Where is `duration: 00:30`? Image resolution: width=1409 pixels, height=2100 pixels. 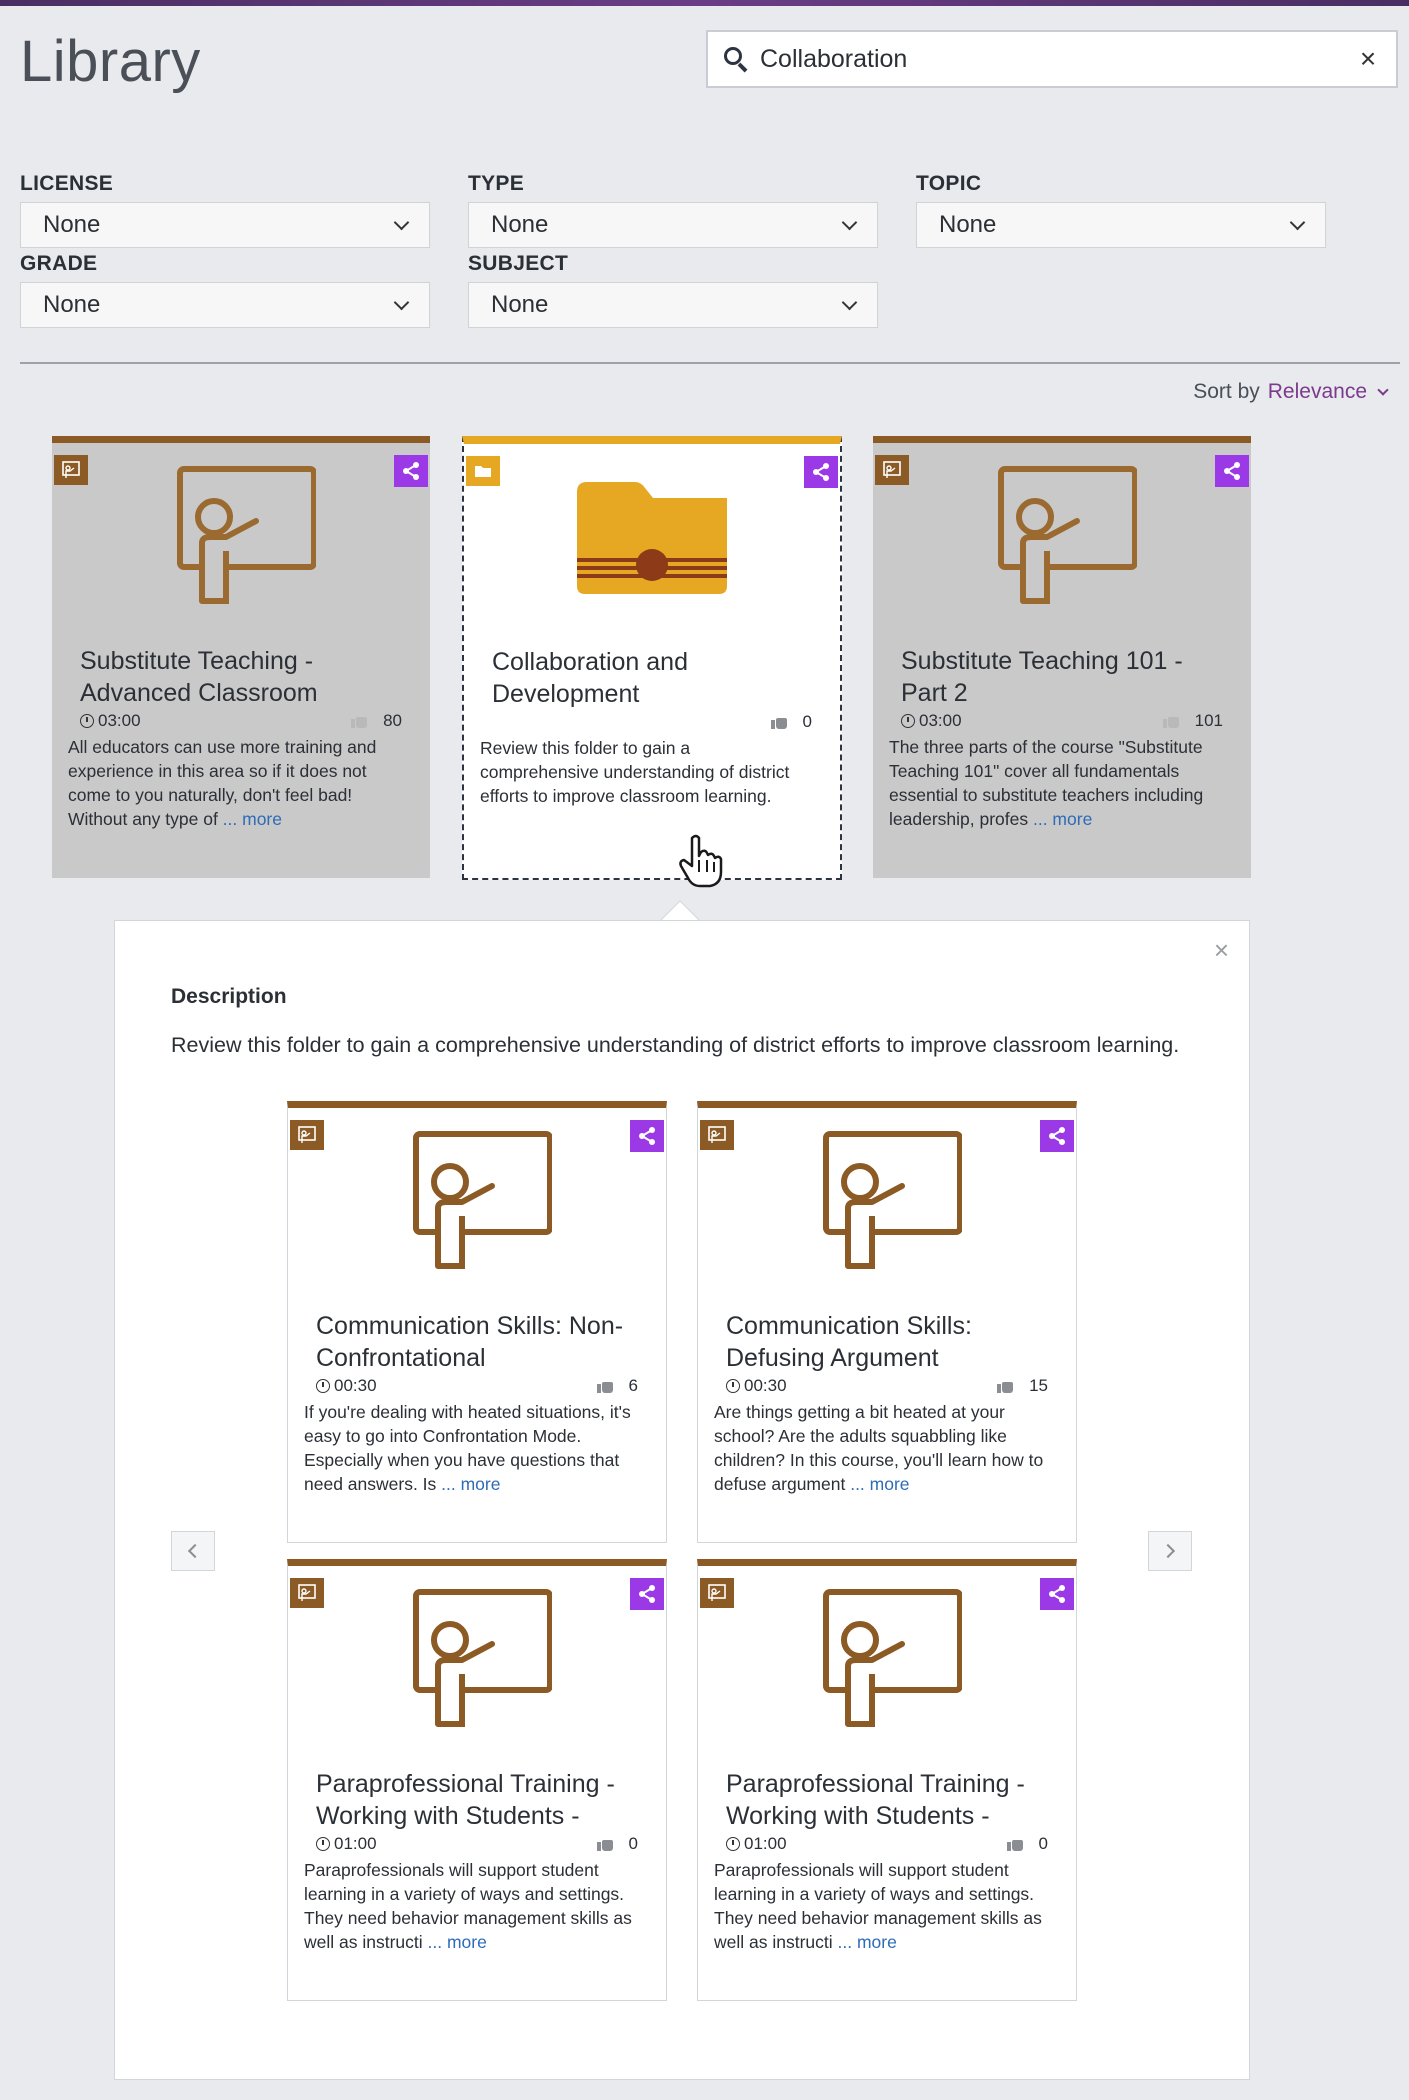 duration: 00:30 is located at coordinates (346, 1386).